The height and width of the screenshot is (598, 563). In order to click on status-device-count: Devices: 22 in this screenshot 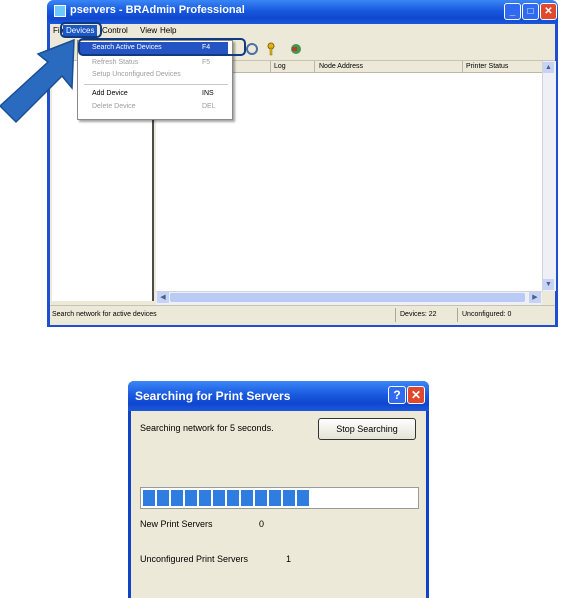, I will do `click(418, 314)`.